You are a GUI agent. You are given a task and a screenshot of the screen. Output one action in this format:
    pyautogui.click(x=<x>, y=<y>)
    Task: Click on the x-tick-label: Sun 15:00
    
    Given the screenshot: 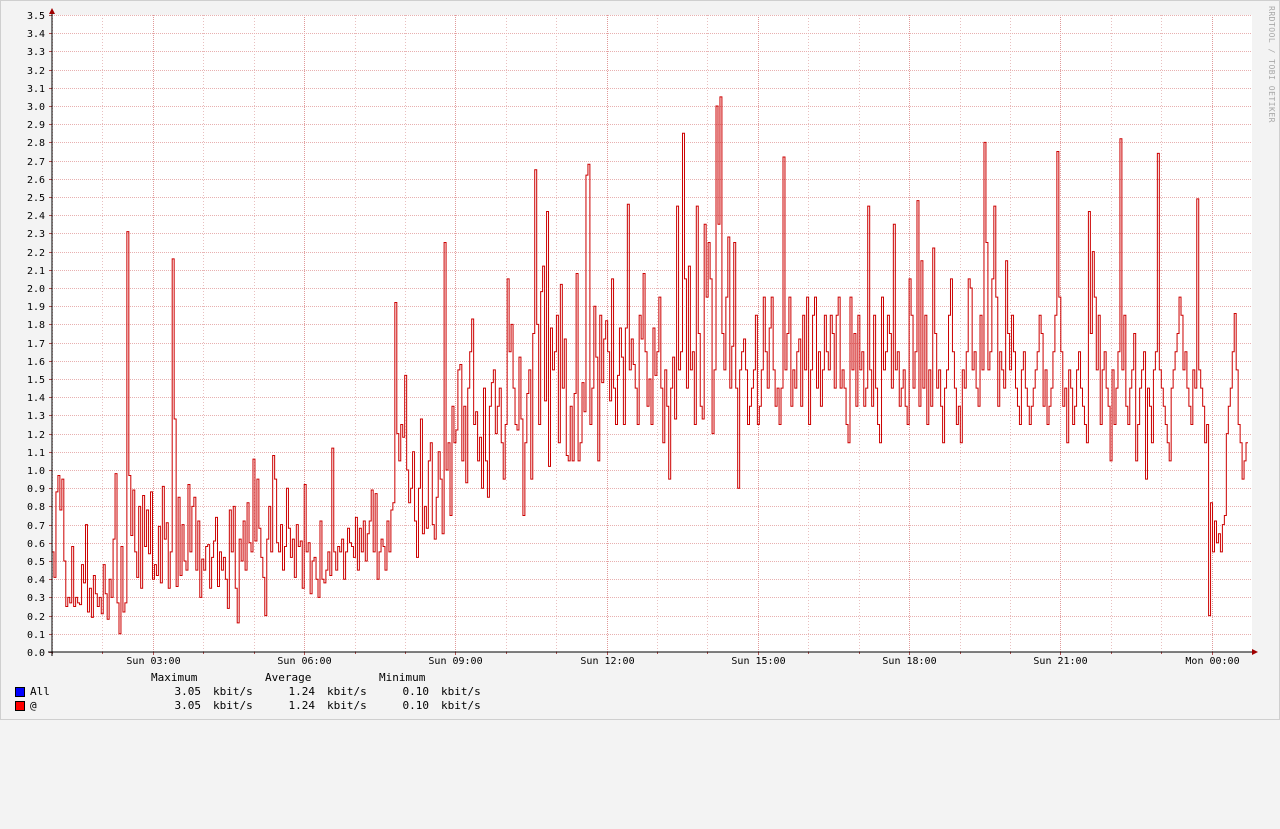 What is the action you would take?
    pyautogui.click(x=758, y=661)
    